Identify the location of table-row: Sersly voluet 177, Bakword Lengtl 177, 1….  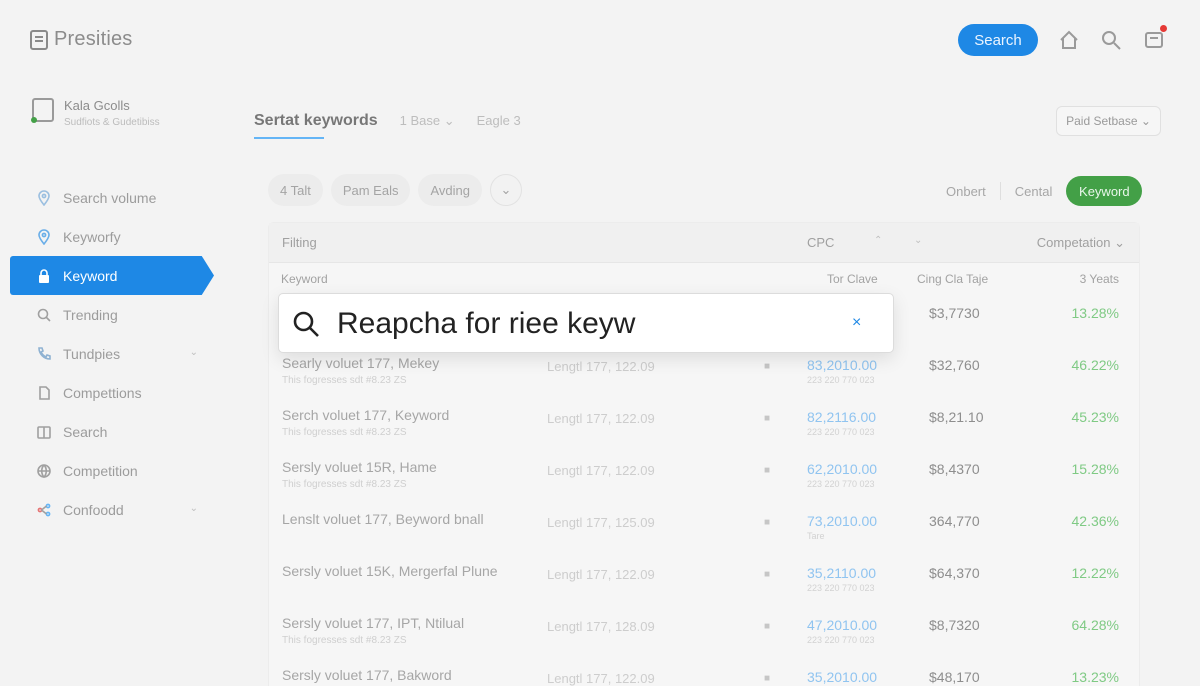
(704, 672).